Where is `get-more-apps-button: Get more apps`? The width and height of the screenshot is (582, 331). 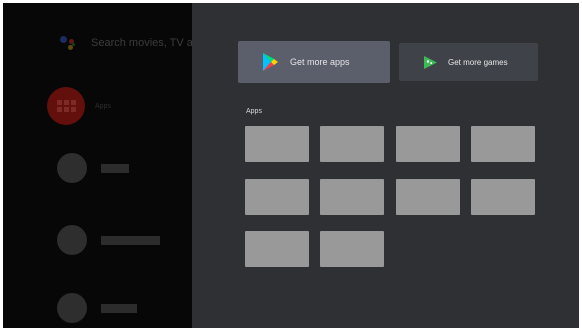 get-more-apps-button: Get more apps is located at coordinates (314, 62).